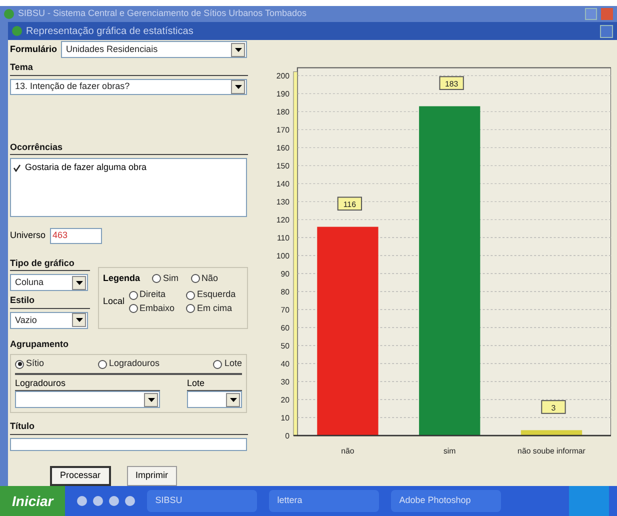 The height and width of the screenshot is (516, 617). What do you see at coordinates (152, 476) in the screenshot?
I see `dialog-button: Imprimir` at bounding box center [152, 476].